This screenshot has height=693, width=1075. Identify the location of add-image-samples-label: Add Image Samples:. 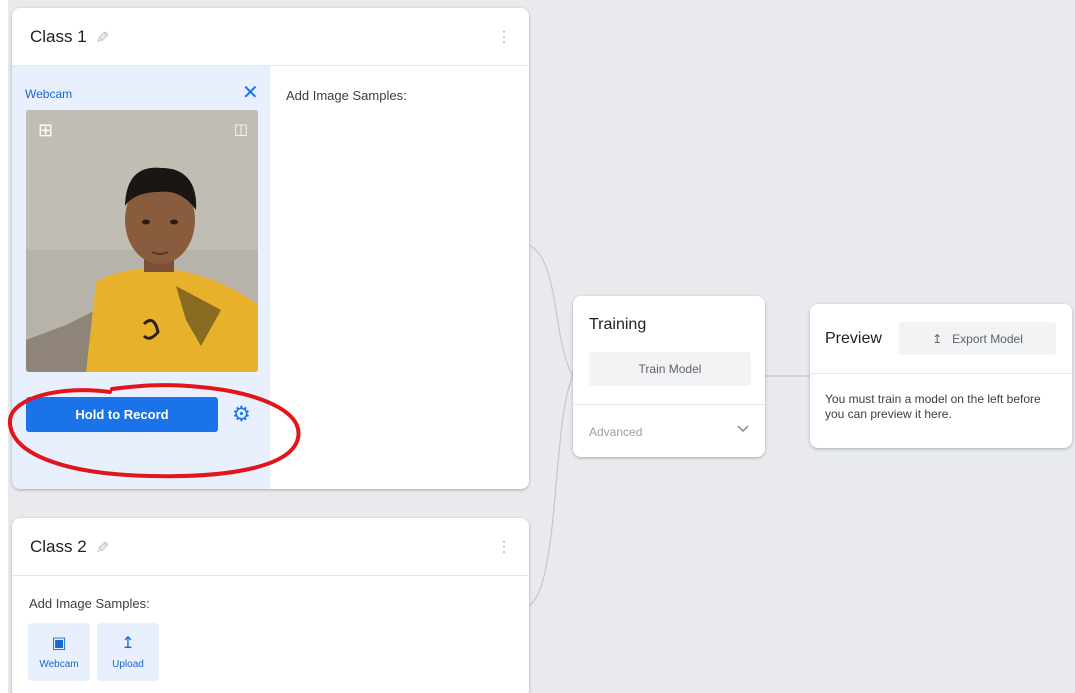
(89, 603).